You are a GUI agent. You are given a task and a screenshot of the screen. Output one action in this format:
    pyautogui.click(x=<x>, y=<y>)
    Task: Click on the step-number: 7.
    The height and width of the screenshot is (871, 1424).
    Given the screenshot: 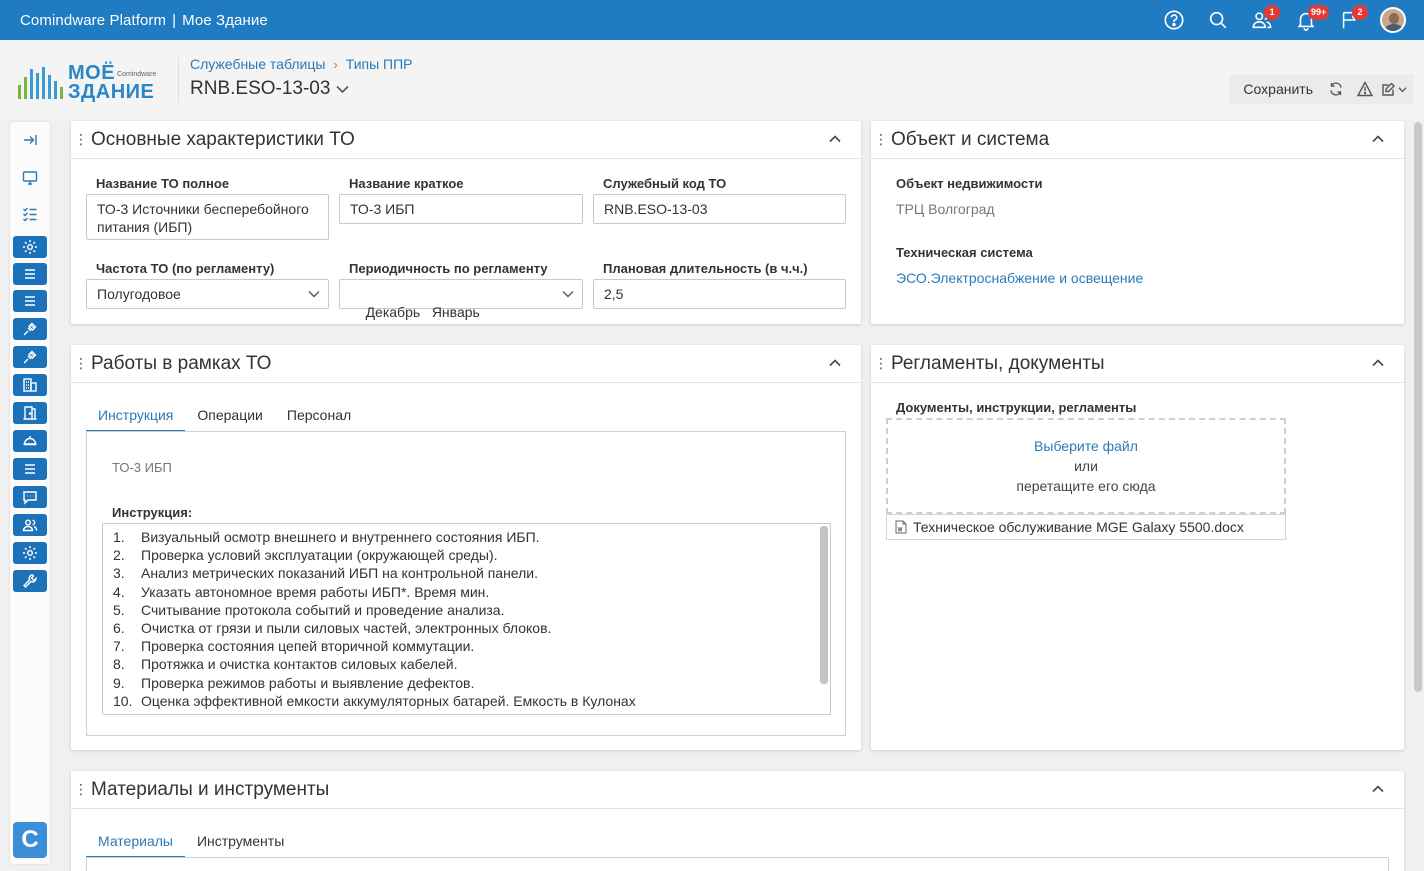 What is the action you would take?
    pyautogui.click(x=119, y=646)
    